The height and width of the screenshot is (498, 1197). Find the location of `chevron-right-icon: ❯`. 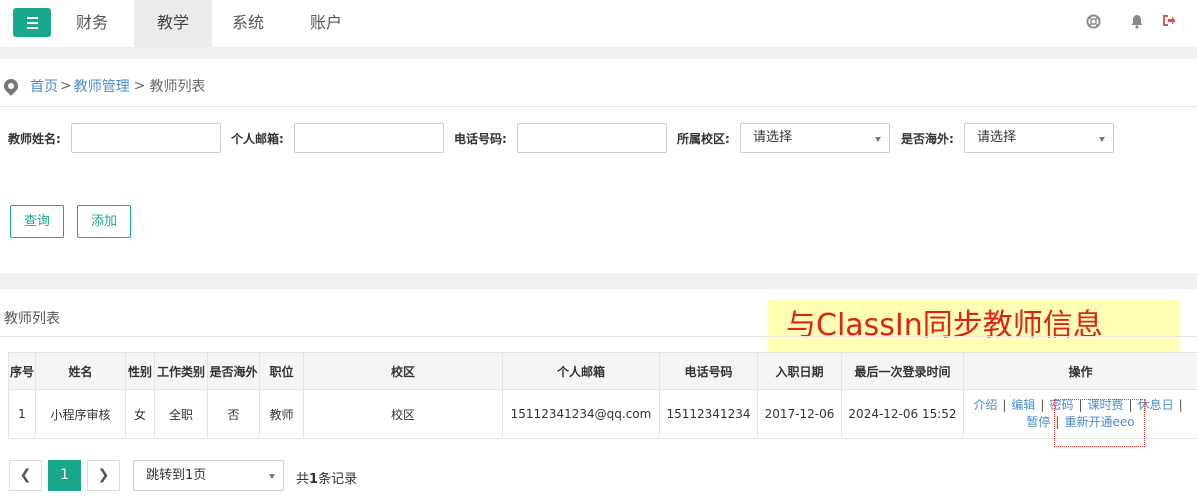

chevron-right-icon: ❯ is located at coordinates (103, 475).